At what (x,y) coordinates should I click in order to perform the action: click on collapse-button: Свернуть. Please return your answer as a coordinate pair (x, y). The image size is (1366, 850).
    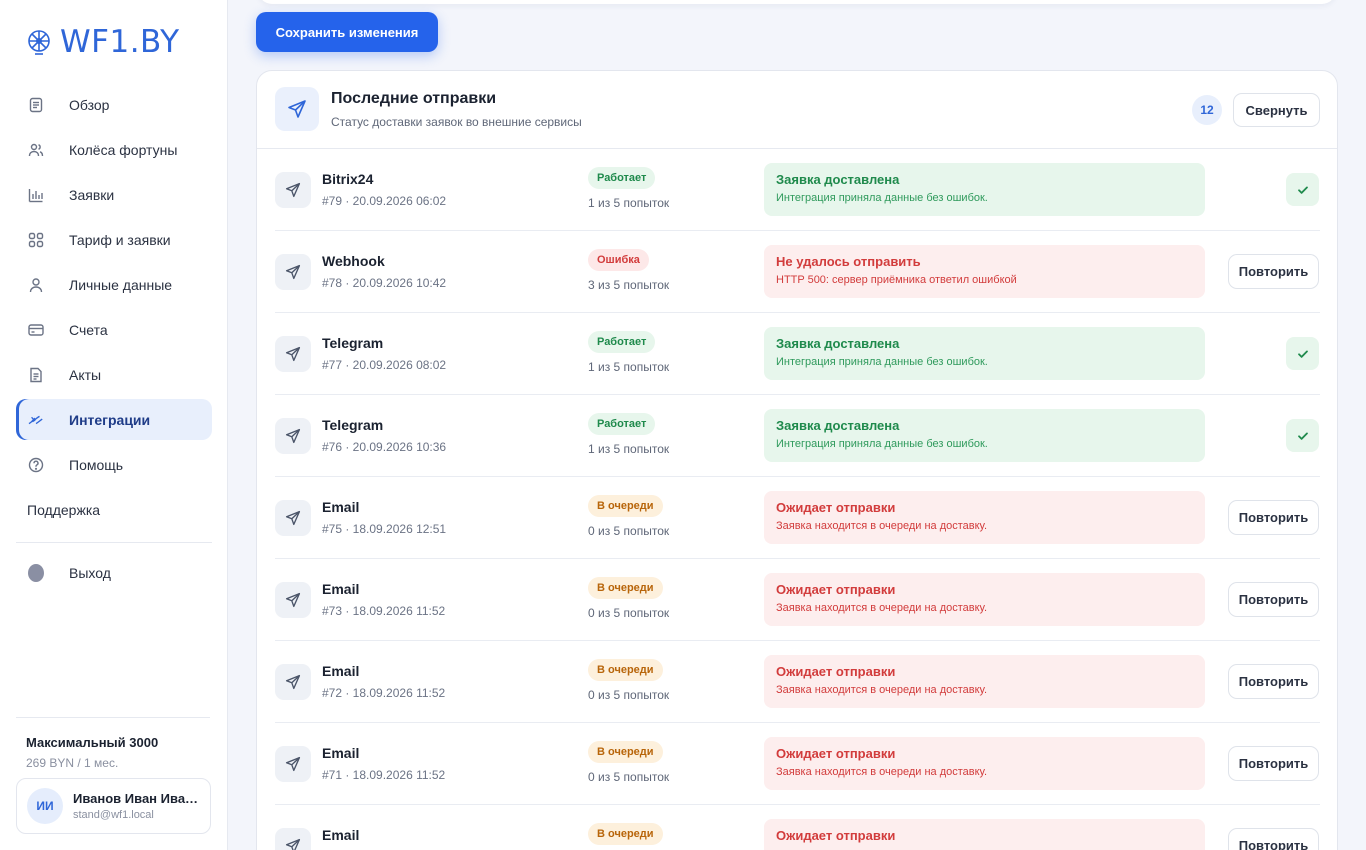
    Looking at the image, I should click on (1276, 110).